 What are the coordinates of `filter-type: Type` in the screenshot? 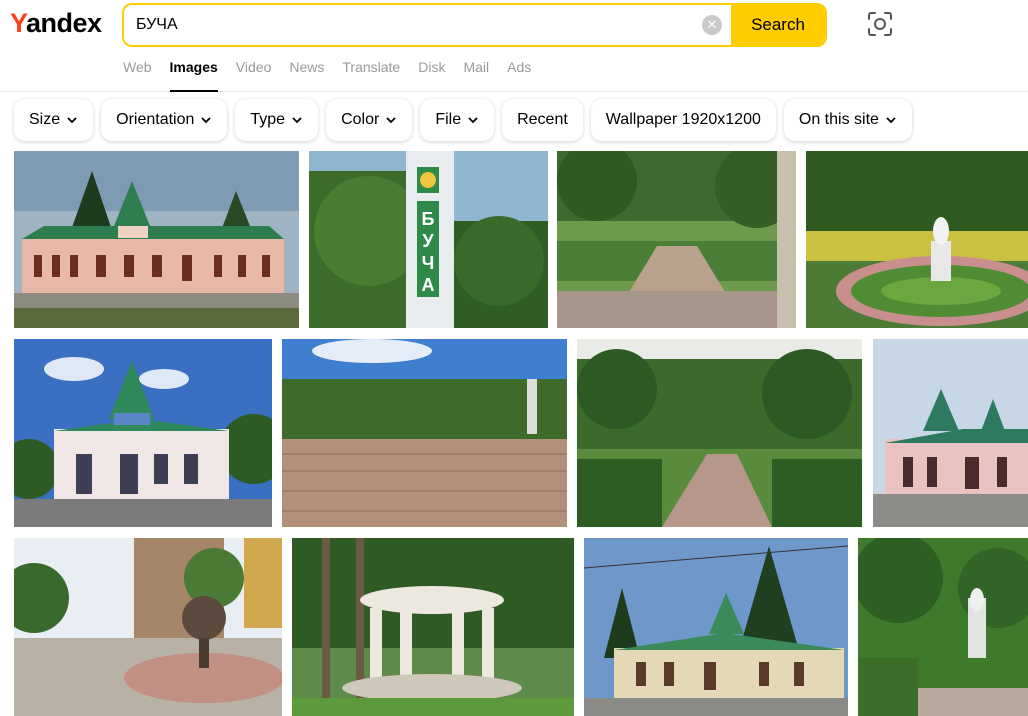 It's located at (277, 120).